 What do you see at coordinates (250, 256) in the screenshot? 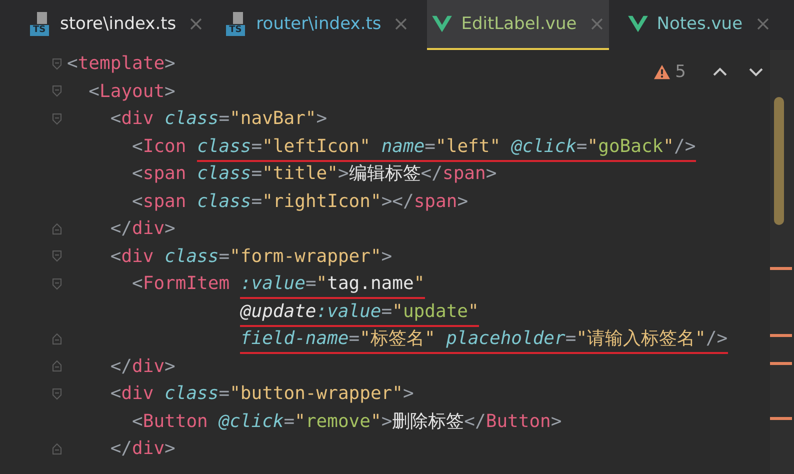
I see `code-line: <div class="form-wrapper">` at bounding box center [250, 256].